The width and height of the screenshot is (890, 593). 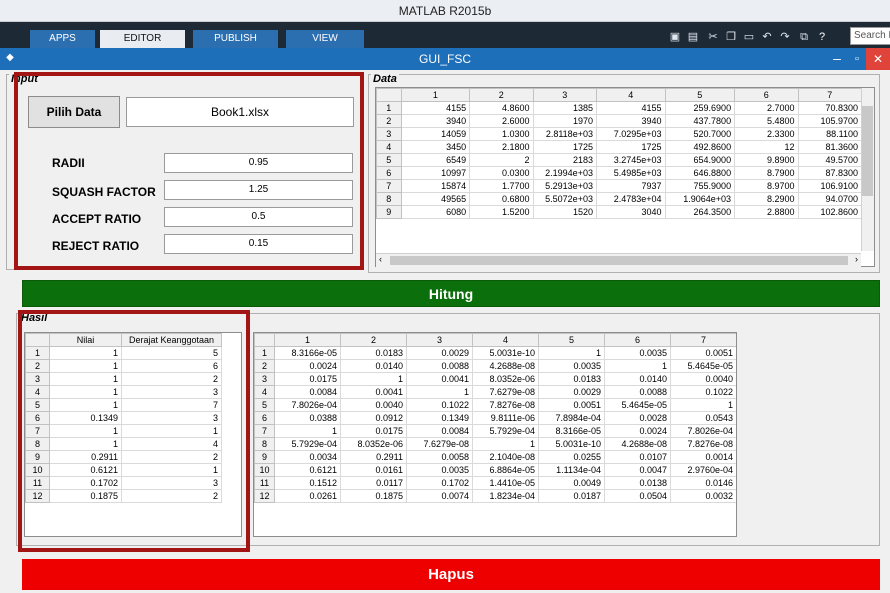 What do you see at coordinates (171, 405) in the screenshot?
I see `table-cell: 7` at bounding box center [171, 405].